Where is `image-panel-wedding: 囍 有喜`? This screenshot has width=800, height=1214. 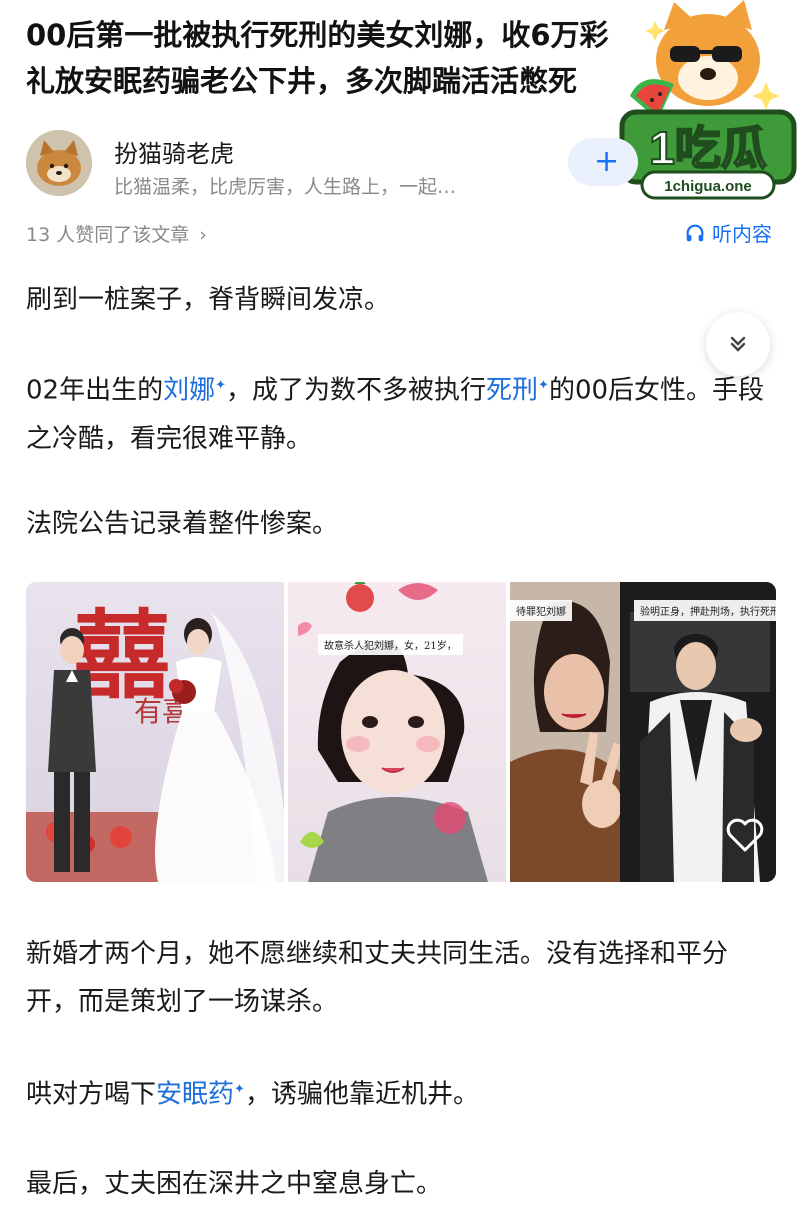 image-panel-wedding: 囍 有喜 is located at coordinates (155, 732).